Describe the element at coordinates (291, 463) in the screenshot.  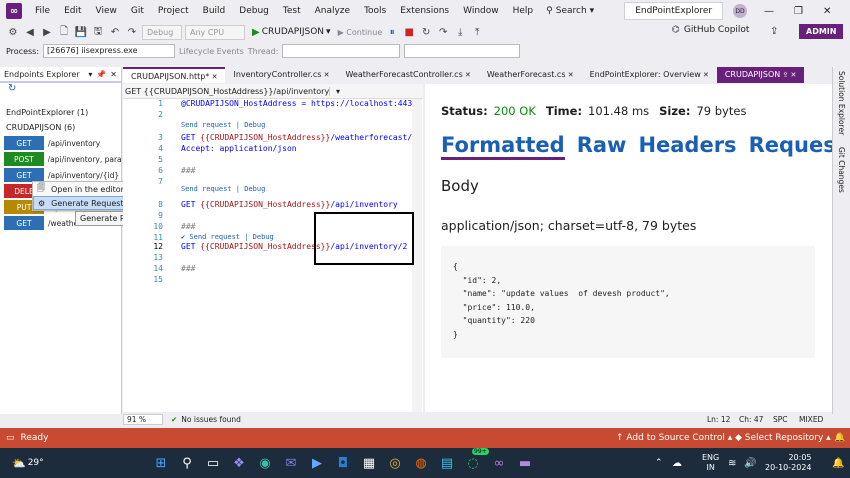
I see `chat-icon: ✉` at that location.